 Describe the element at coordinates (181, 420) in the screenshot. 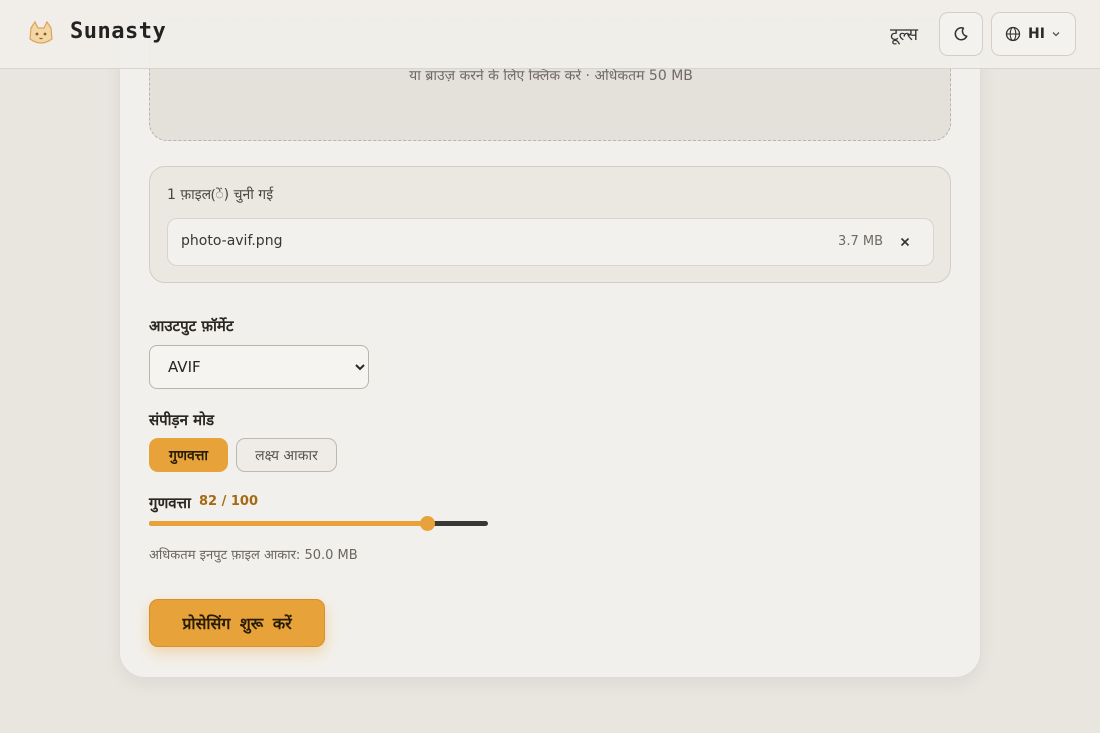

I see `compression-mode-label: संपीड़न मोड` at that location.